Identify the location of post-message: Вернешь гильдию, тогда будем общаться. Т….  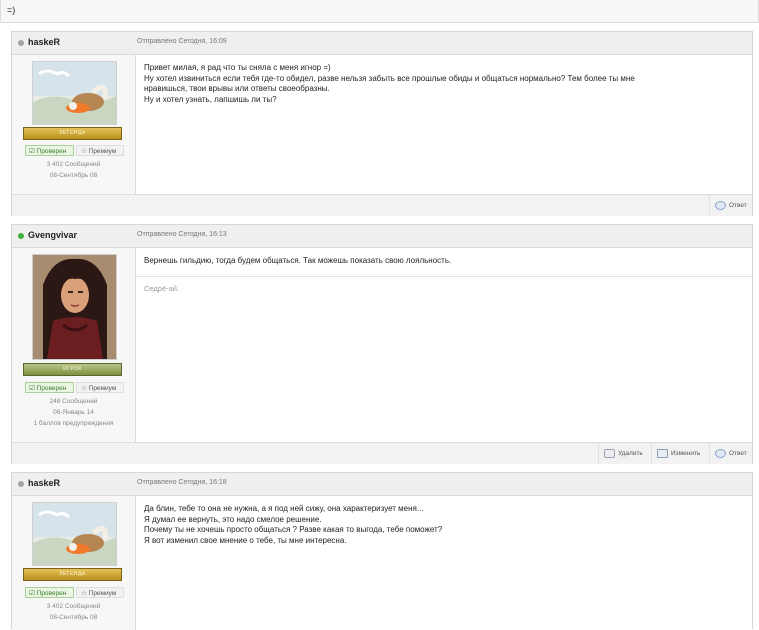
(444, 261).